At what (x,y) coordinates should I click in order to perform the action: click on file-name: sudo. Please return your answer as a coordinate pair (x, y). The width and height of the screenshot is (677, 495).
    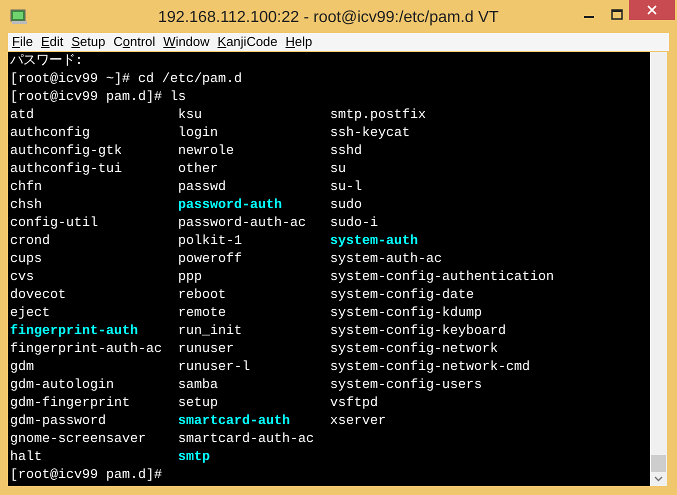
    Looking at the image, I should click on (346, 205).